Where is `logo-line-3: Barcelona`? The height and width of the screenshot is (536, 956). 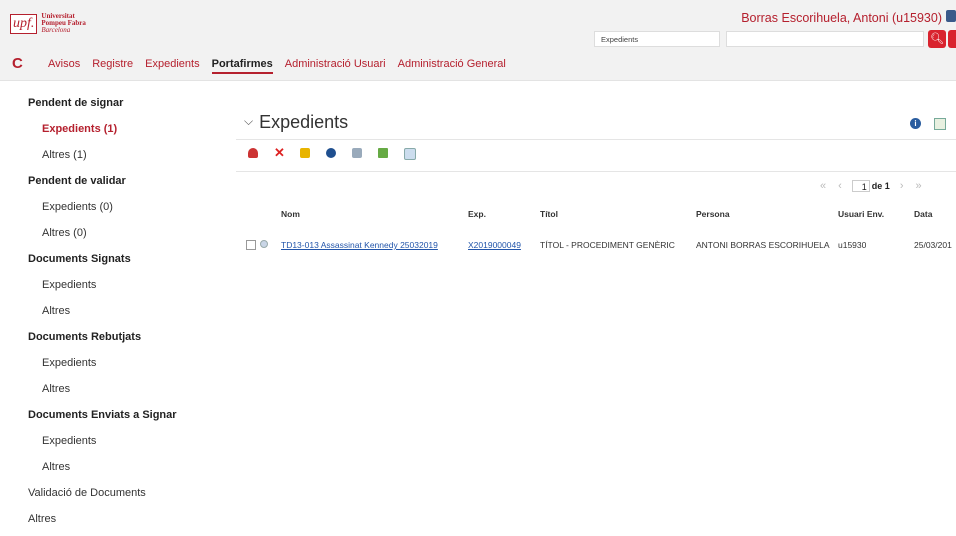
logo-line-3: Barcelona is located at coordinates (56, 30).